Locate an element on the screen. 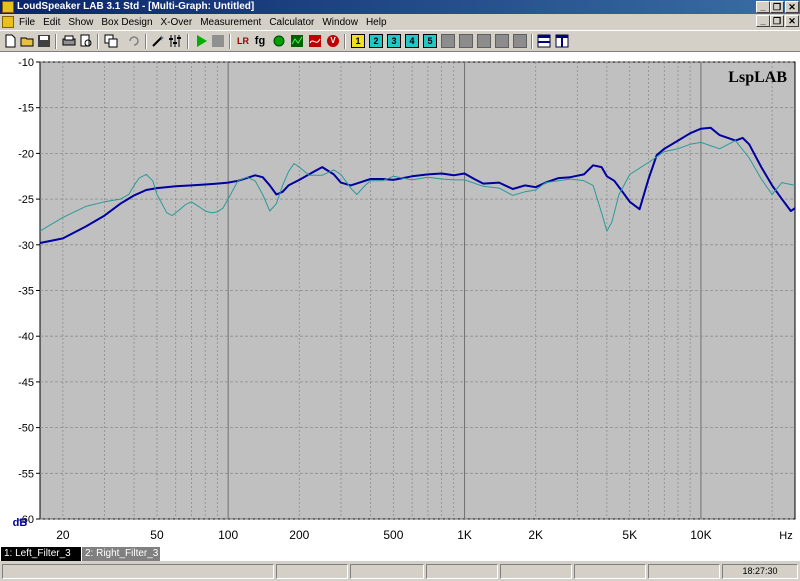 The width and height of the screenshot is (800, 581). x-tick-label: 100 is located at coordinates (228, 535).